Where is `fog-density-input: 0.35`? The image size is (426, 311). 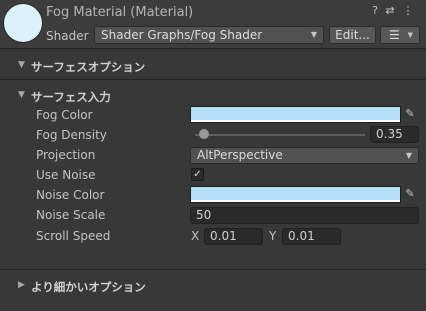
fog-density-input: 0.35 is located at coordinates (394, 134).